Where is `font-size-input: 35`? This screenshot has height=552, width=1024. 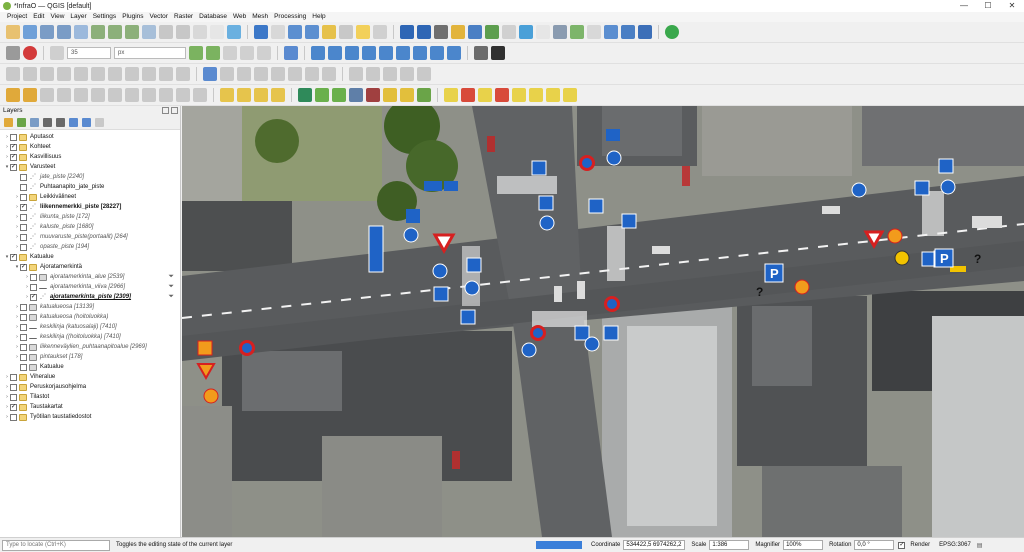 font-size-input: 35 is located at coordinates (89, 53).